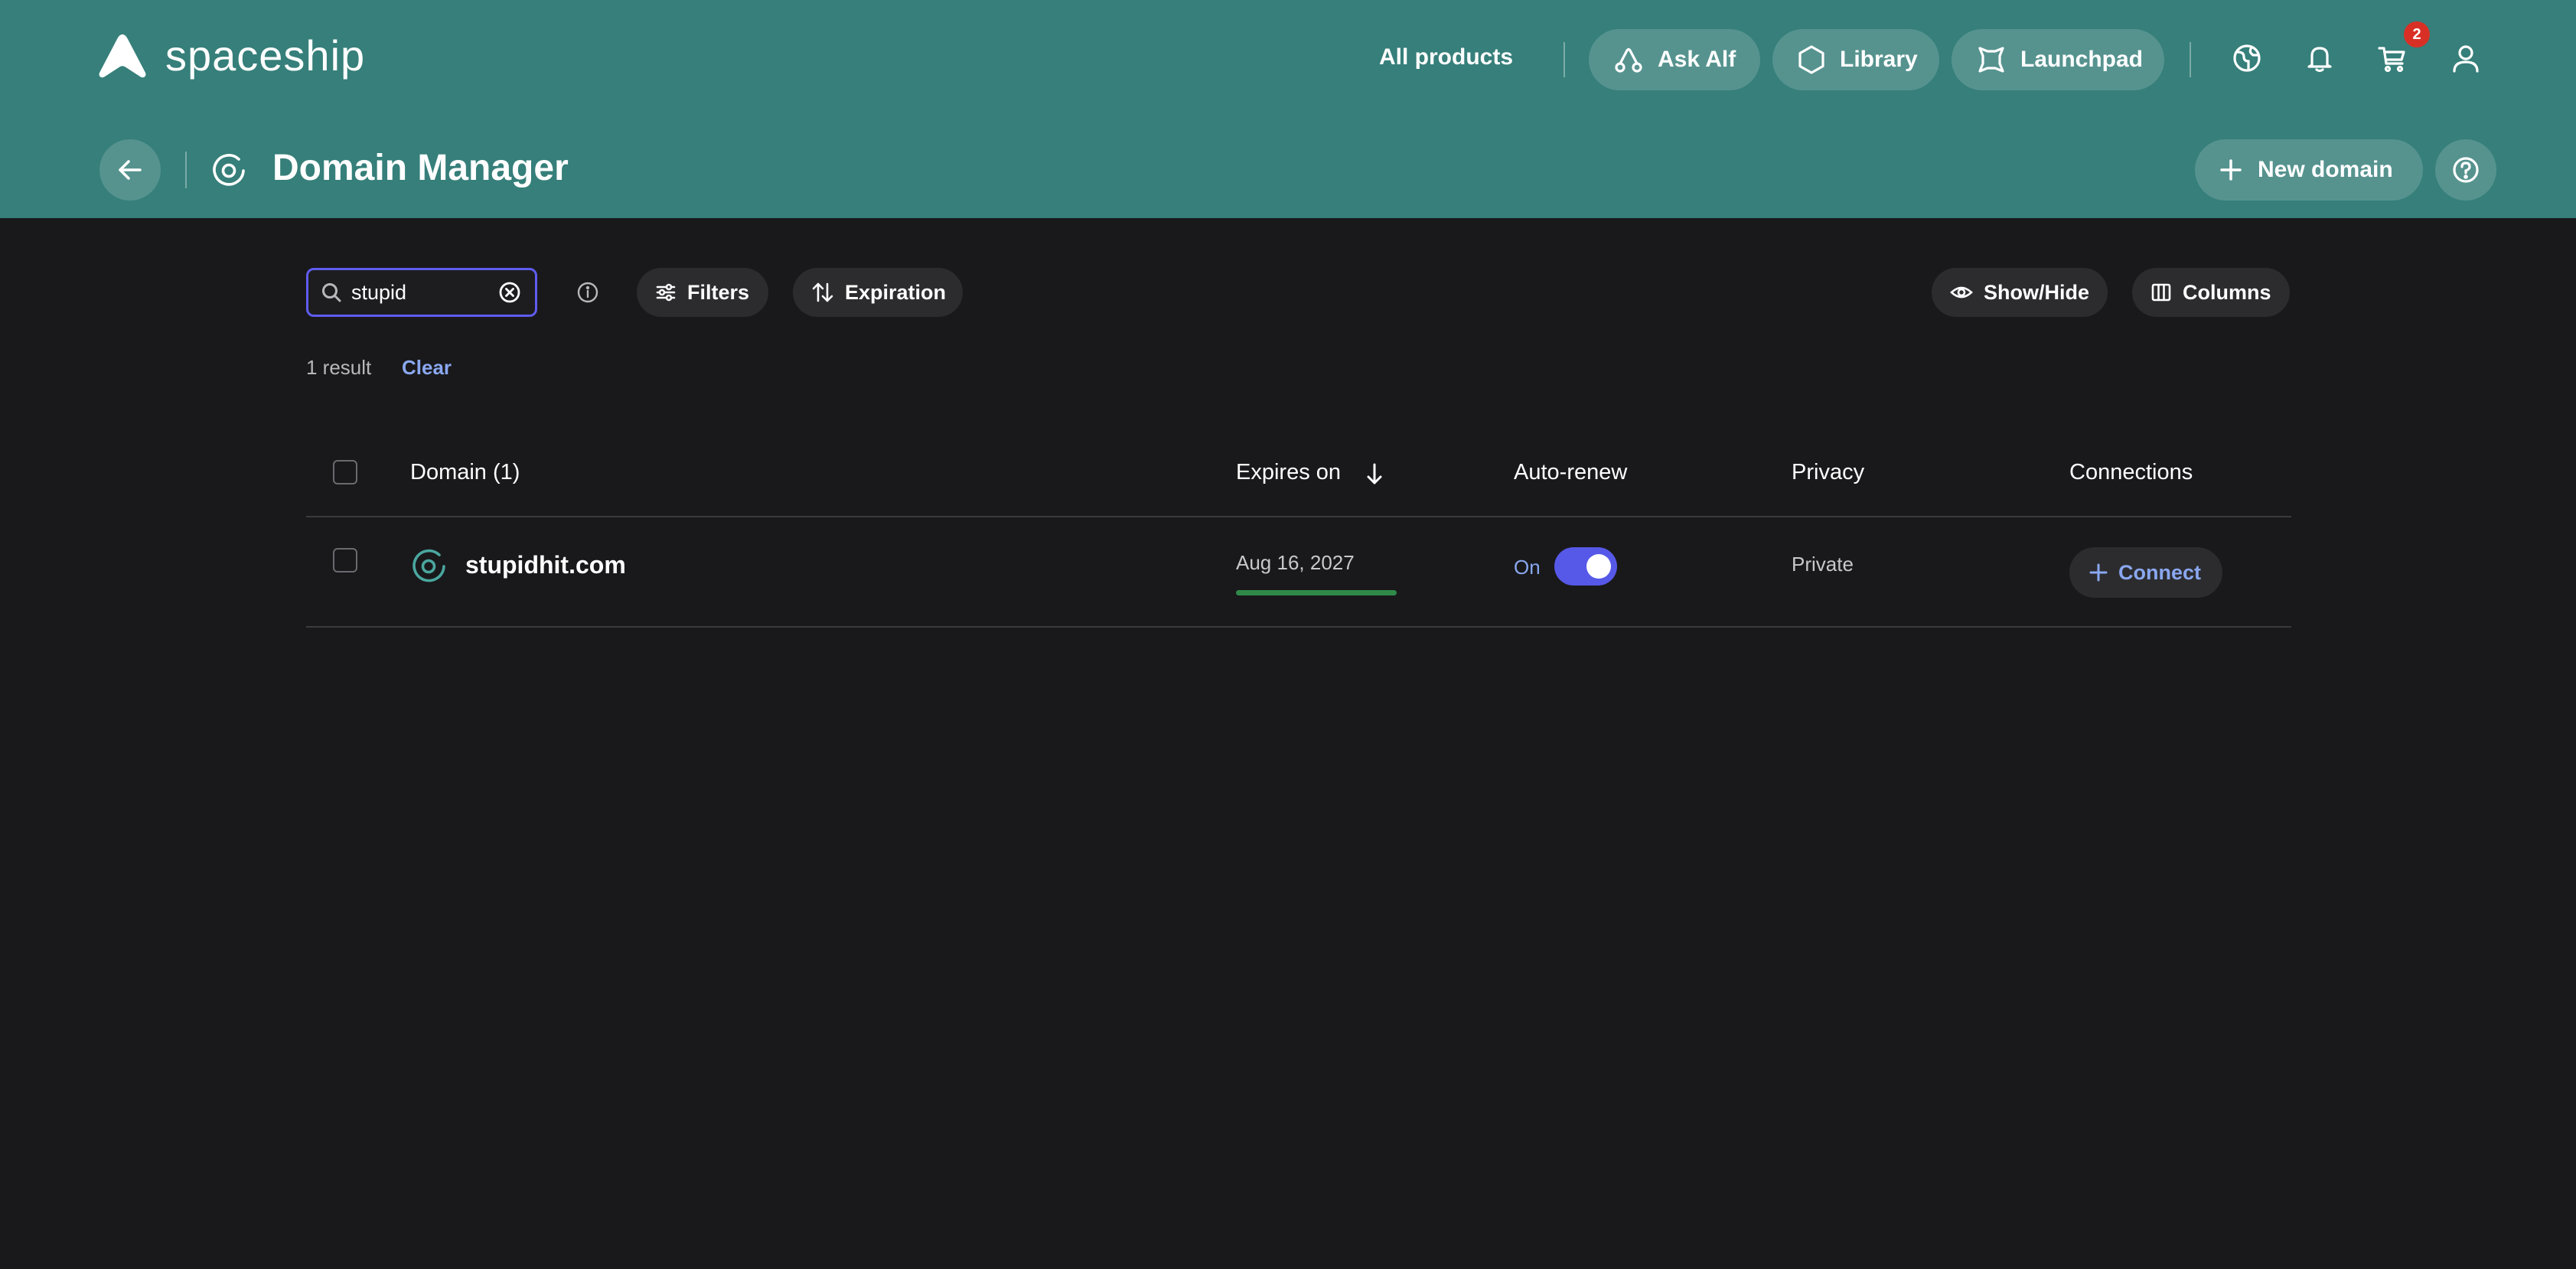 The width and height of the screenshot is (2576, 1269). I want to click on spaceship-logo-icon, so click(122, 55).